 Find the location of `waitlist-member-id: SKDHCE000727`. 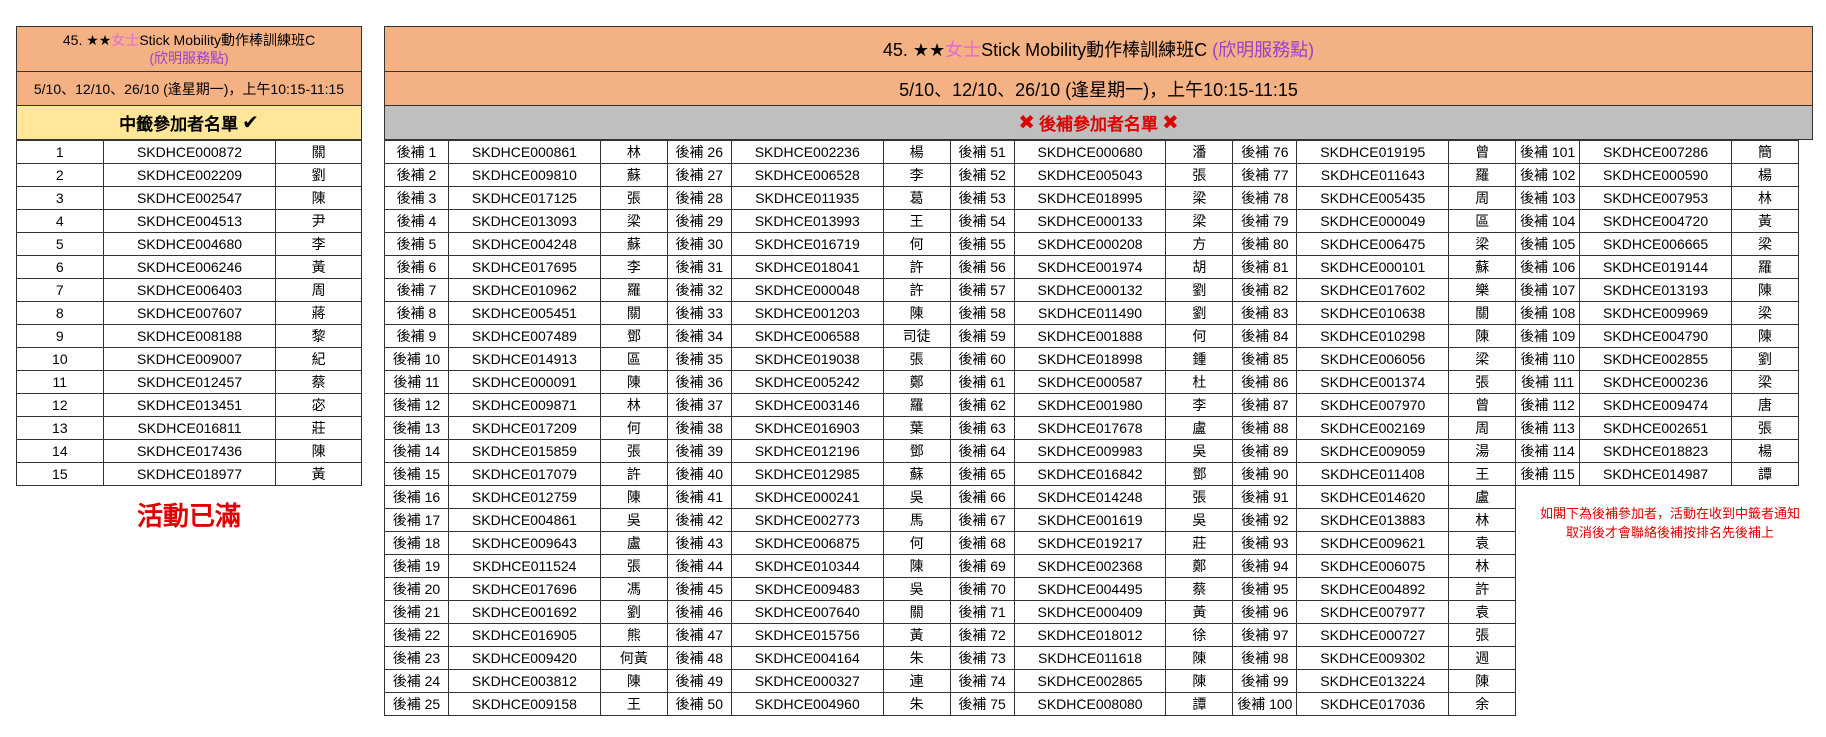

waitlist-member-id: SKDHCE000727 is located at coordinates (1373, 635).